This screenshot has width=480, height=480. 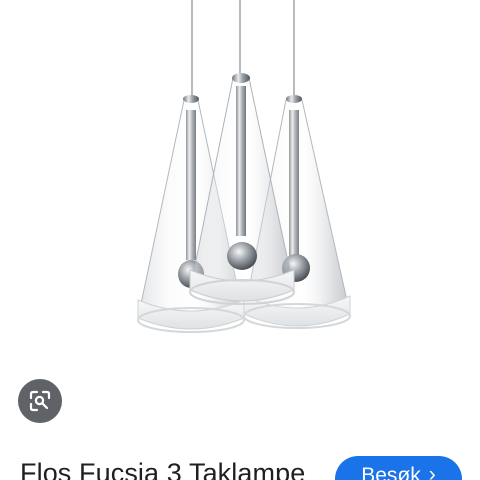 I want to click on image-search-icon, so click(x=40, y=401).